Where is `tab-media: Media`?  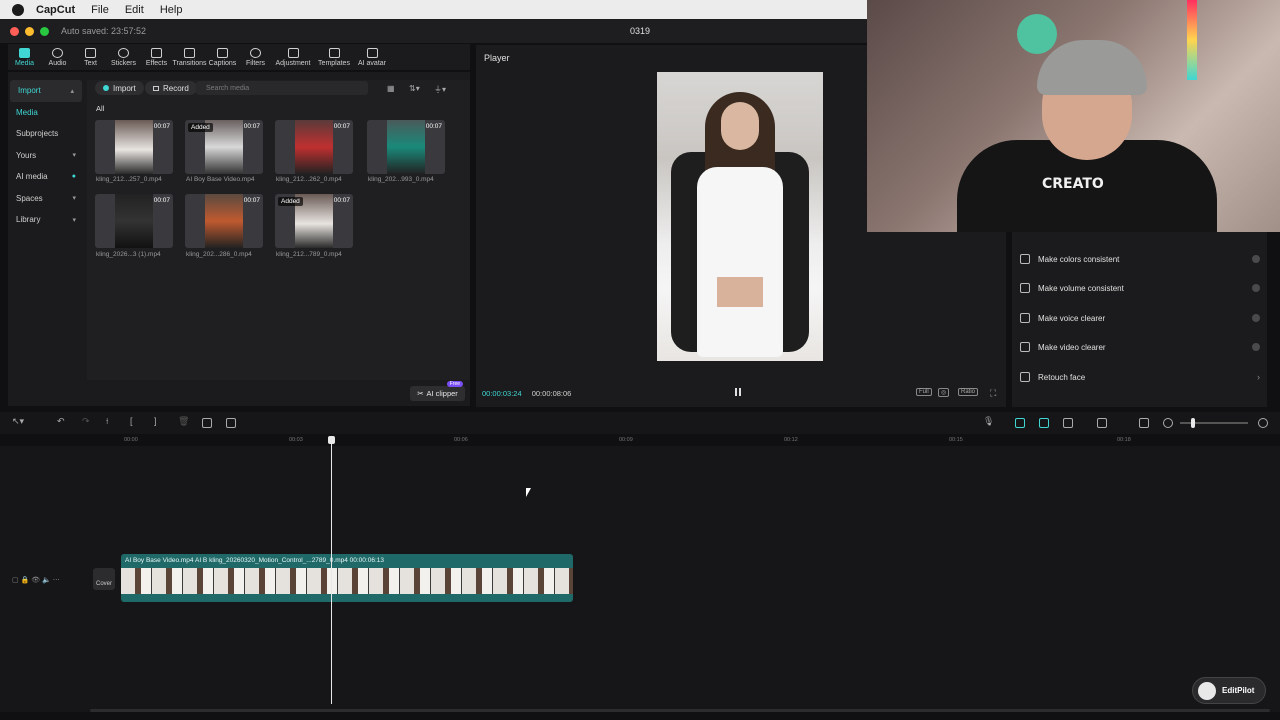 tab-media: Media is located at coordinates (24, 57).